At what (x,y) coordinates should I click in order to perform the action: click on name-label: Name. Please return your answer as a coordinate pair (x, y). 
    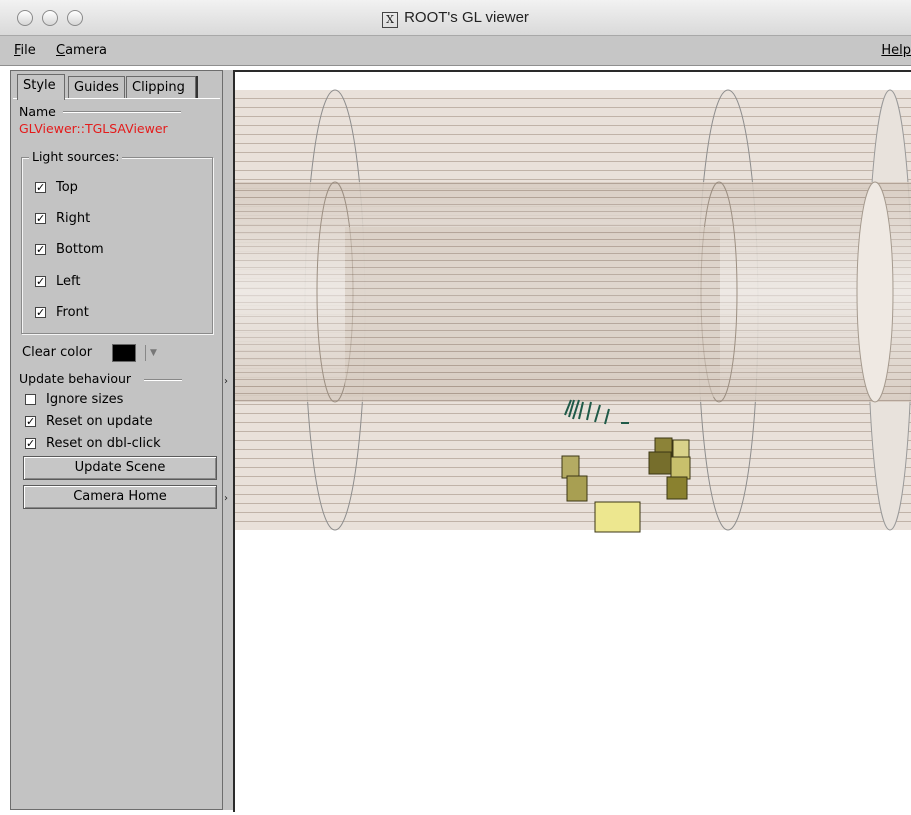
    Looking at the image, I should click on (37, 111).